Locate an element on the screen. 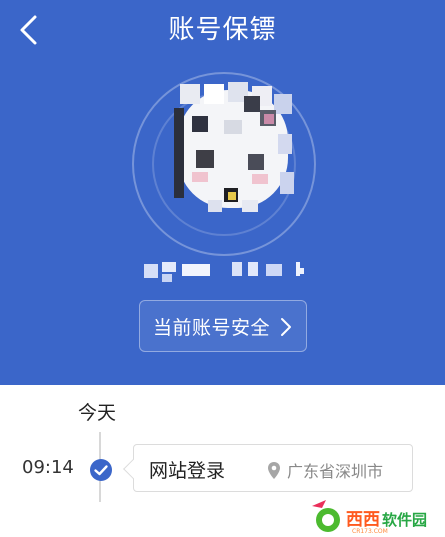 The height and width of the screenshot is (537, 445). event-title: 网站登录 is located at coordinates (187, 471).